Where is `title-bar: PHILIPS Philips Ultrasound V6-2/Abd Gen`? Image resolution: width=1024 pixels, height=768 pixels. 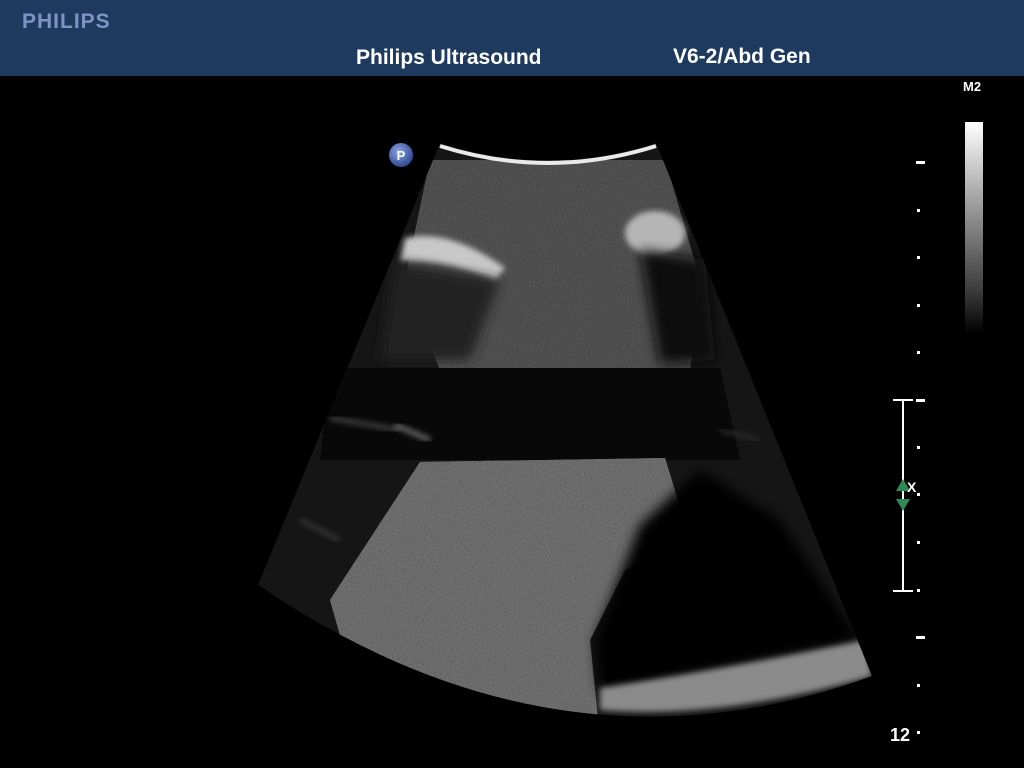 title-bar: PHILIPS Philips Ultrasound V6-2/Abd Gen is located at coordinates (512, 38).